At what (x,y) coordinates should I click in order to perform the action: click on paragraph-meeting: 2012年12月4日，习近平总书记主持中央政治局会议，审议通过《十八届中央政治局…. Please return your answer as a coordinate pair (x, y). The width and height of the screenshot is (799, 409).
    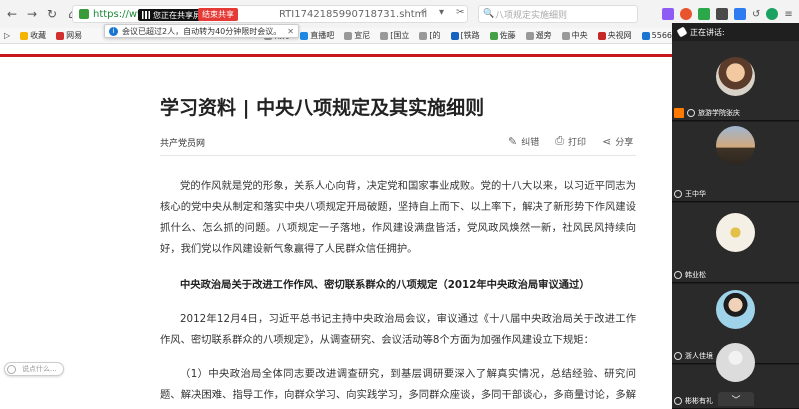
    Looking at the image, I should click on (398, 329).